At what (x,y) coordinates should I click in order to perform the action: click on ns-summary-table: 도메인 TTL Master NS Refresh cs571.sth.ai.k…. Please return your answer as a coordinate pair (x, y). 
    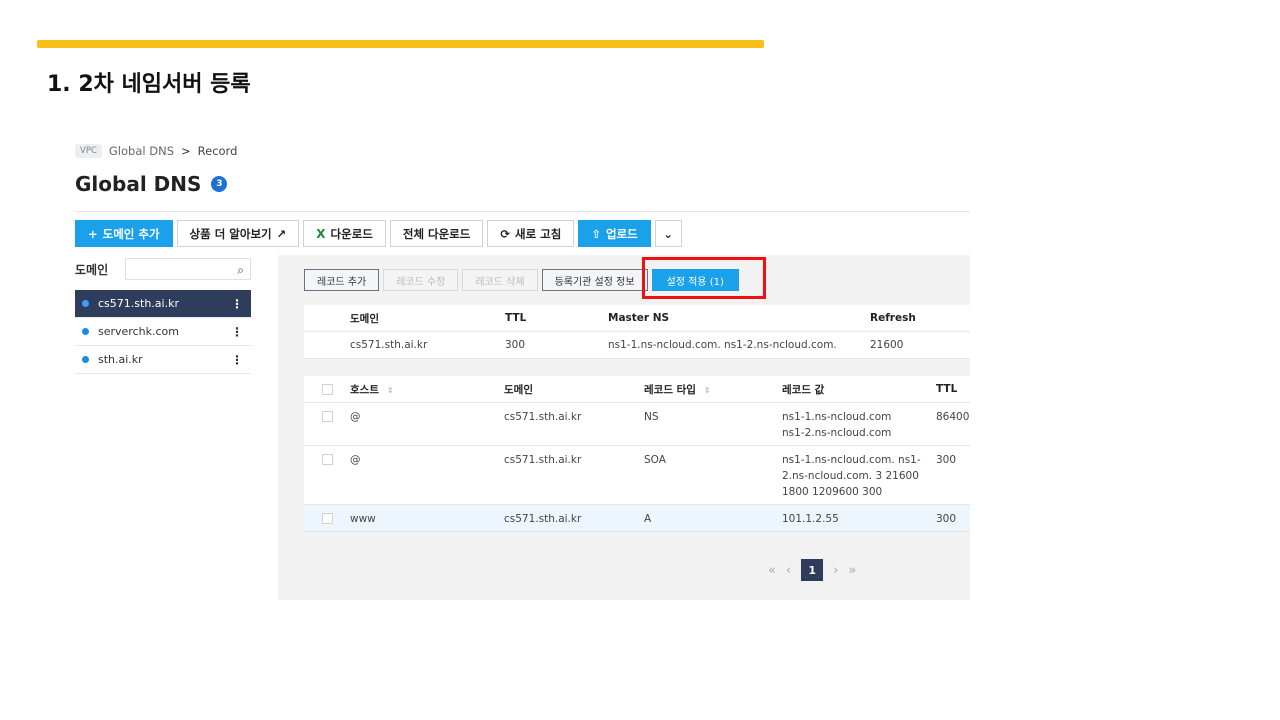
    Looking at the image, I should click on (637, 332).